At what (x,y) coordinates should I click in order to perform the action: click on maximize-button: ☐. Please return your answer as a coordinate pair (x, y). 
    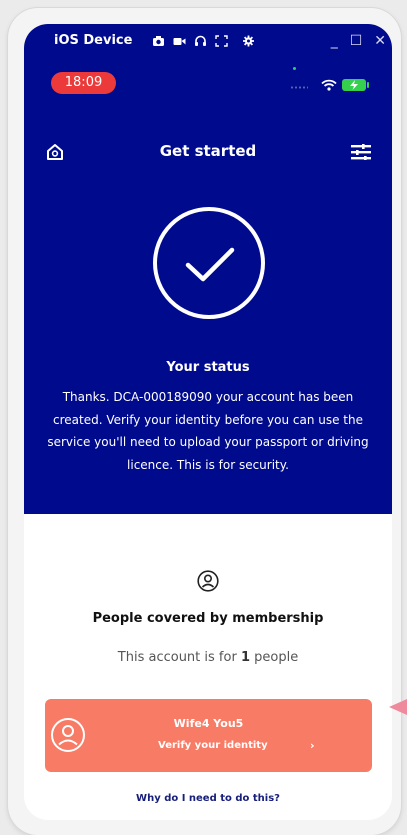
    Looking at the image, I should click on (356, 41).